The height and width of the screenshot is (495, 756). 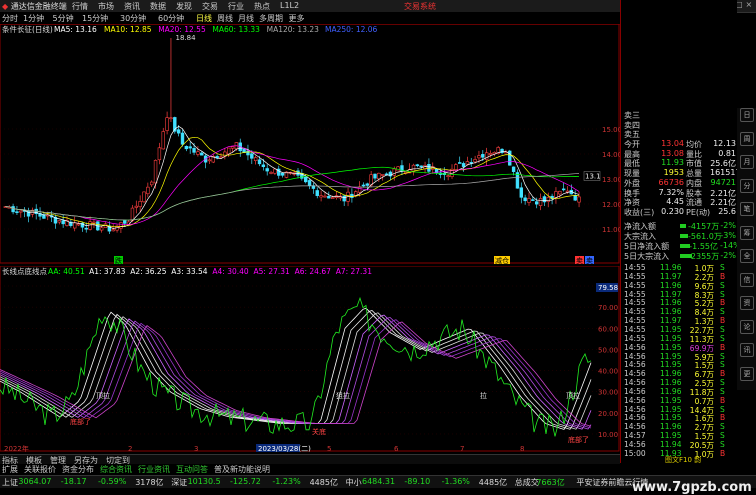 What do you see at coordinates (527, 482) in the screenshot?
I see `index-field: 总成交` at bounding box center [527, 482].